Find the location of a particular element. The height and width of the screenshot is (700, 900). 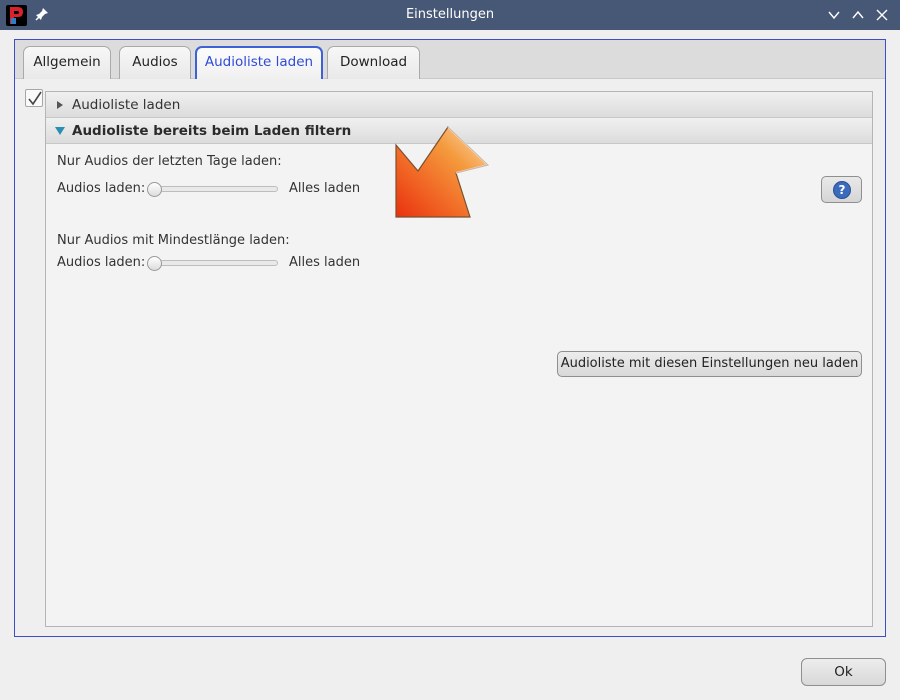

days-slider-track is located at coordinates (213, 189).